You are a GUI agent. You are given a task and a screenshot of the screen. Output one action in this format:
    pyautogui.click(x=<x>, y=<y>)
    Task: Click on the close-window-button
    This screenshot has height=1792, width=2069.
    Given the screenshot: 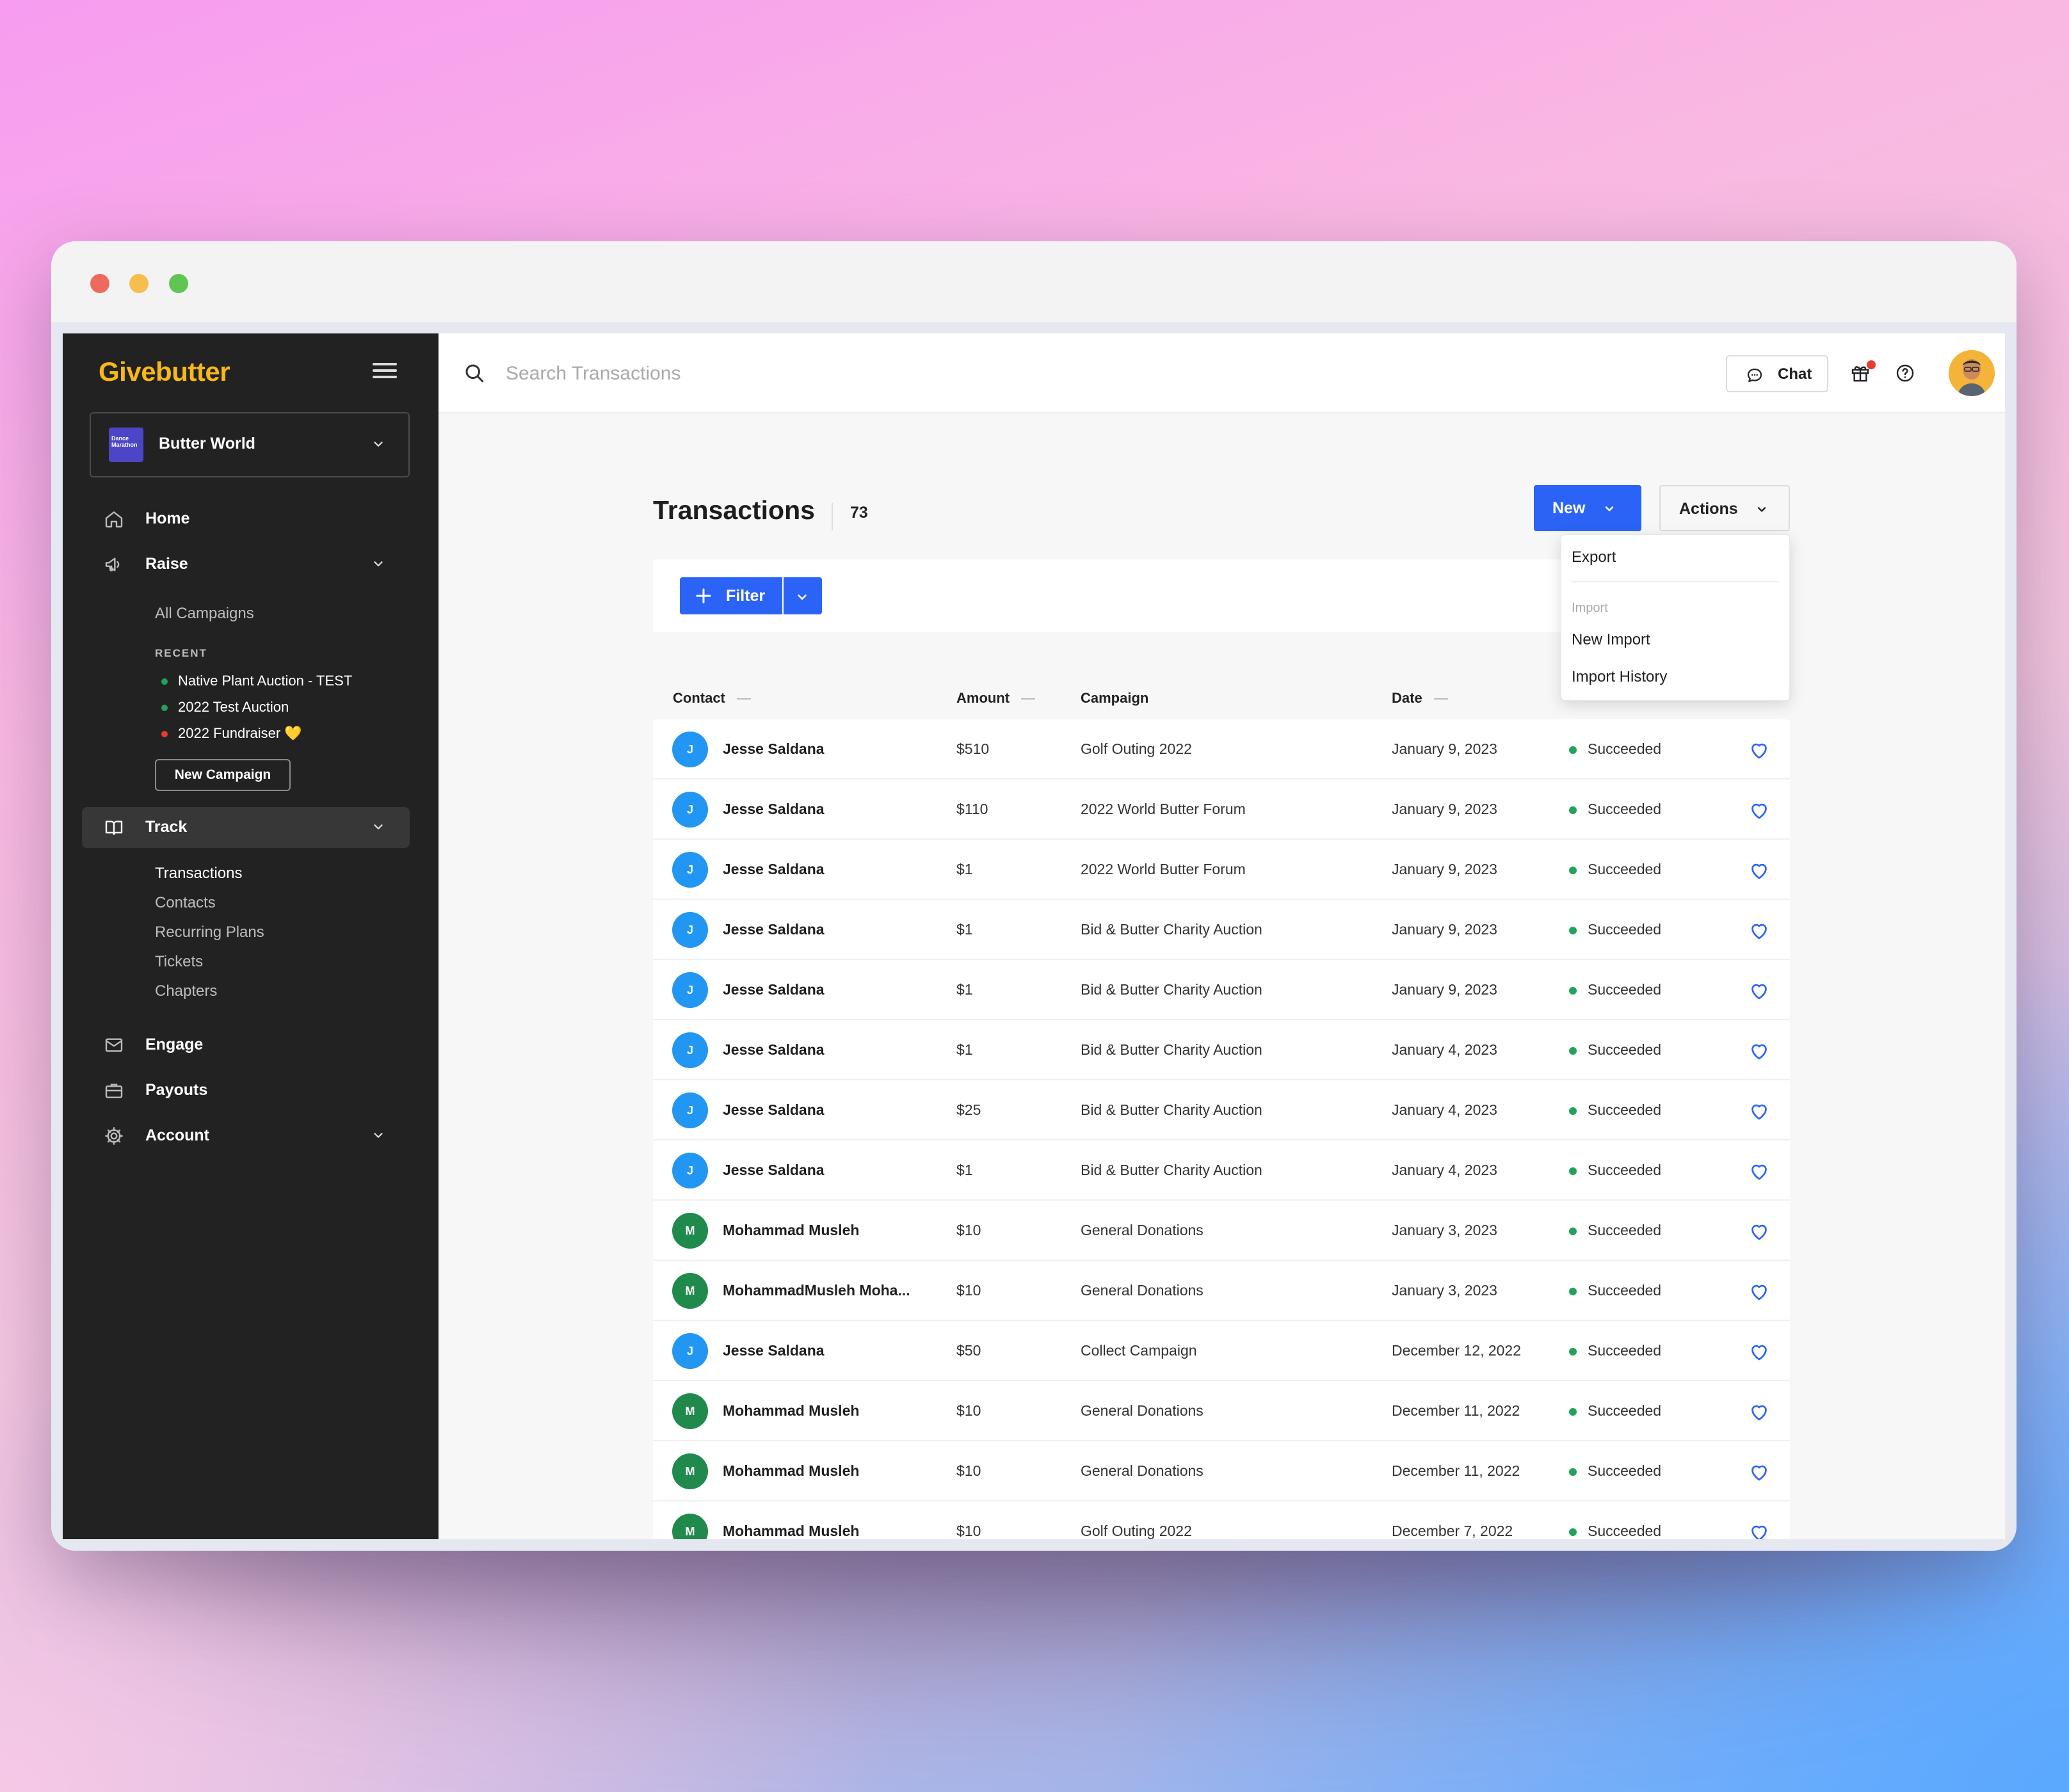 What is the action you would take?
    pyautogui.click(x=99, y=283)
    